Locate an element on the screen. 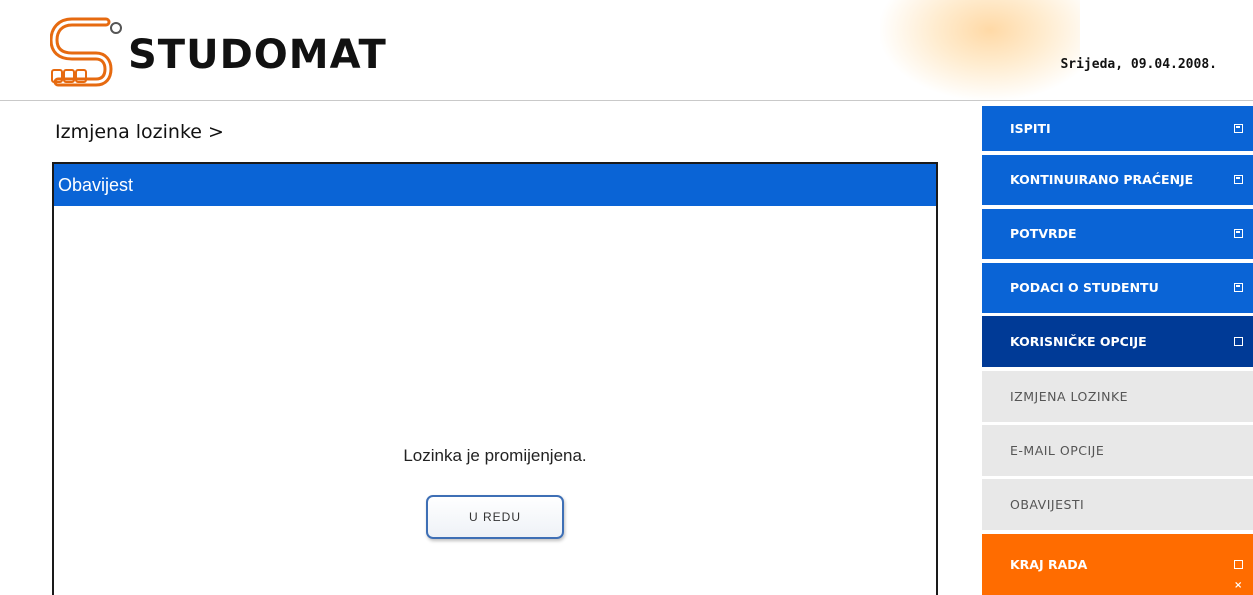 This screenshot has width=1253, height=595. logo-wordmark: STUDOMAT is located at coordinates (257, 55).